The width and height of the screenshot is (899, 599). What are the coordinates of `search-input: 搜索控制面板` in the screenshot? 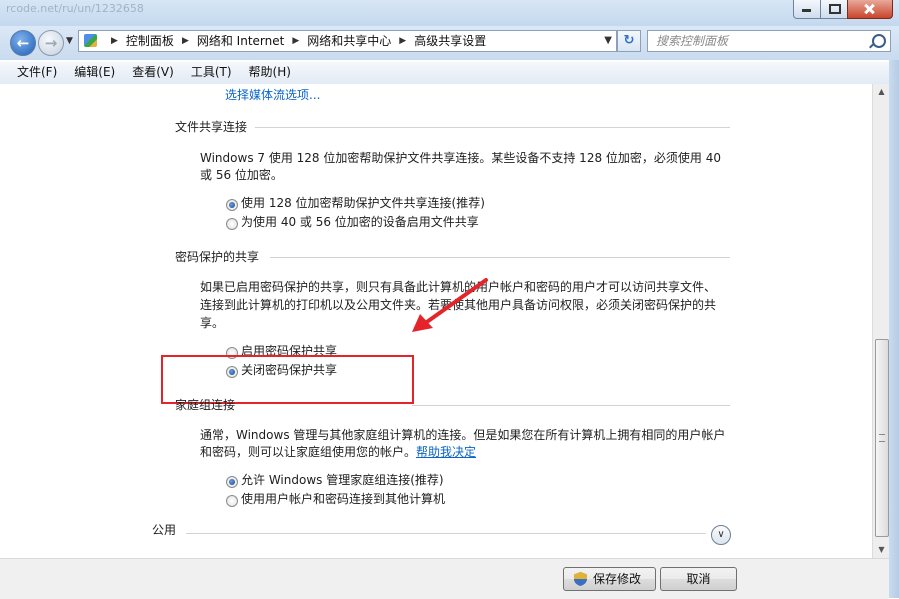 It's located at (769, 41).